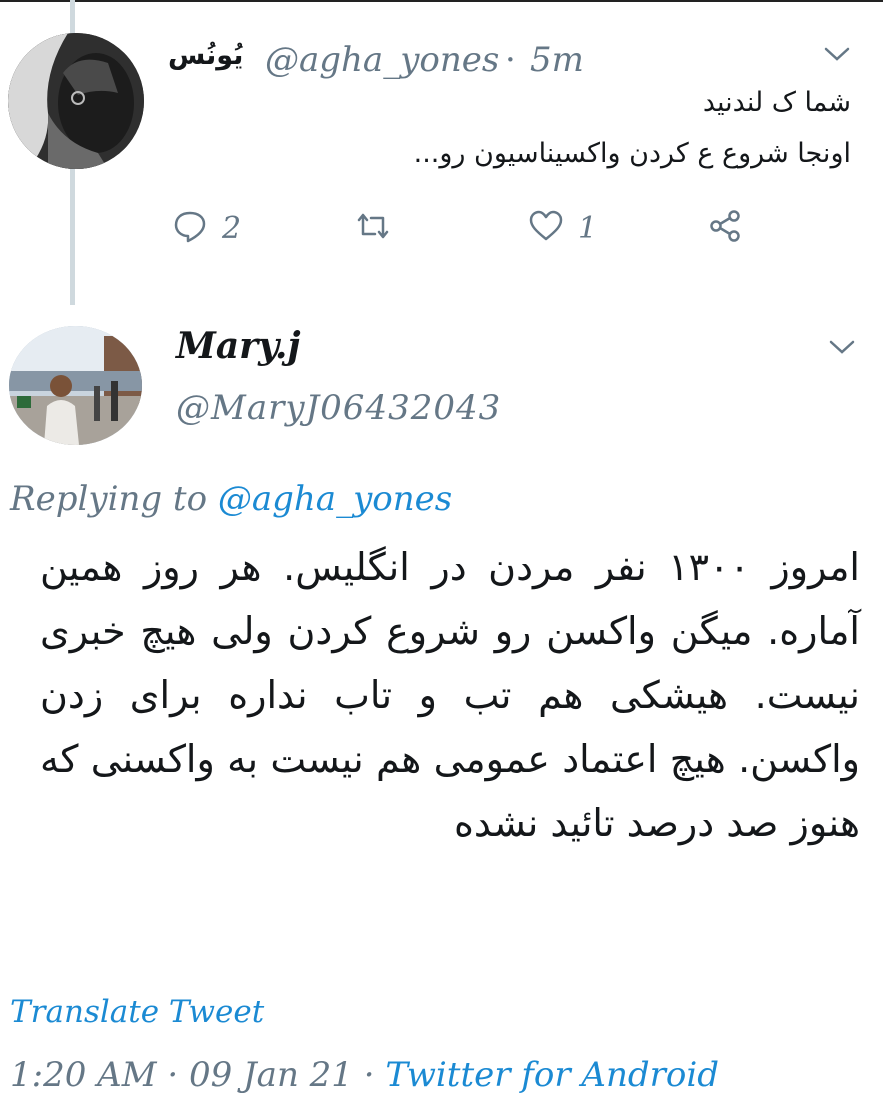 The image size is (883, 1099). Describe the element at coordinates (190, 228) in the screenshot. I see `reply-icon` at that location.